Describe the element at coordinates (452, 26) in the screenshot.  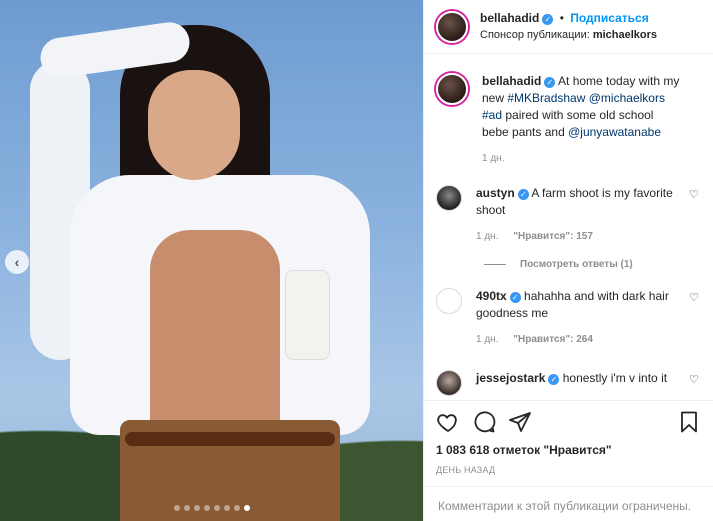
I see `author-avatar` at that location.